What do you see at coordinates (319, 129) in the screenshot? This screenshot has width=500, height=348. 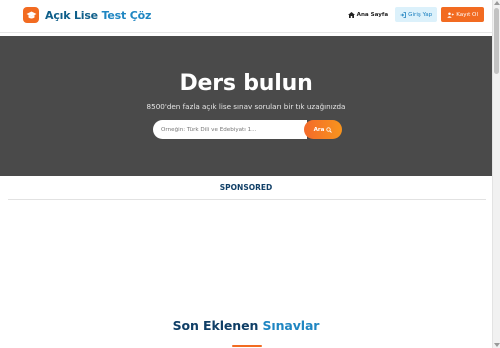 I see `search-button-label: Ara` at bounding box center [319, 129].